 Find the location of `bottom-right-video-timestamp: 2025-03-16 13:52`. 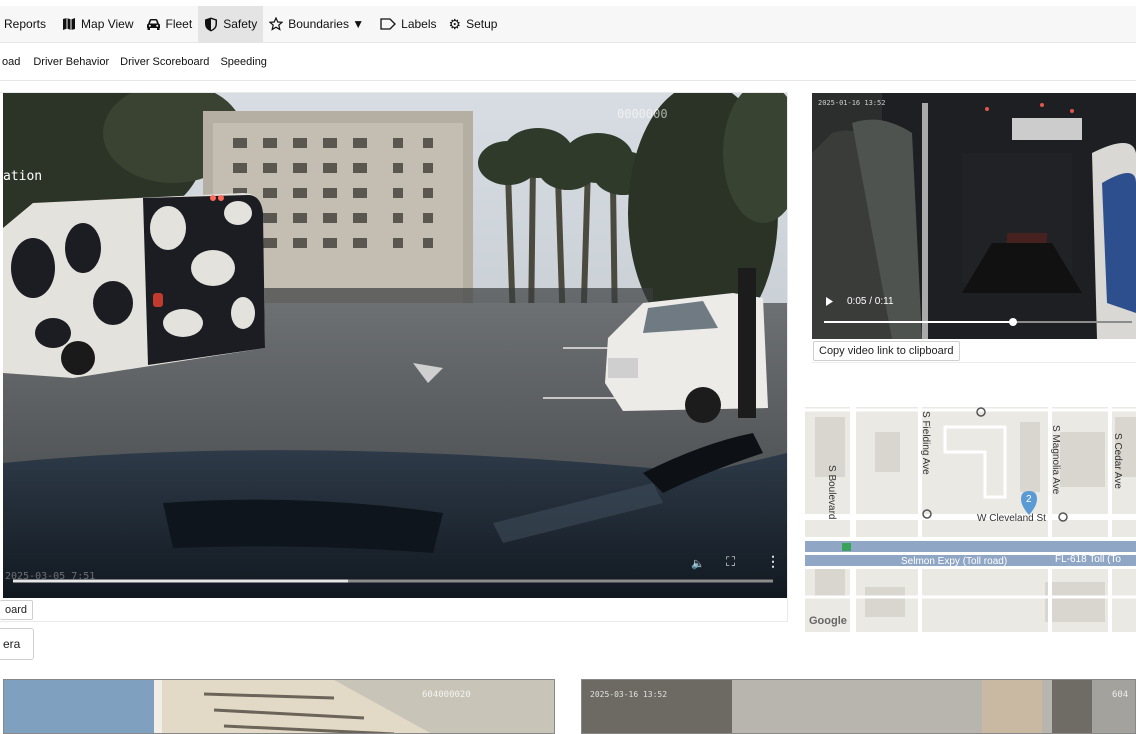

bottom-right-video-timestamp: 2025-03-16 13:52 is located at coordinates (629, 694).